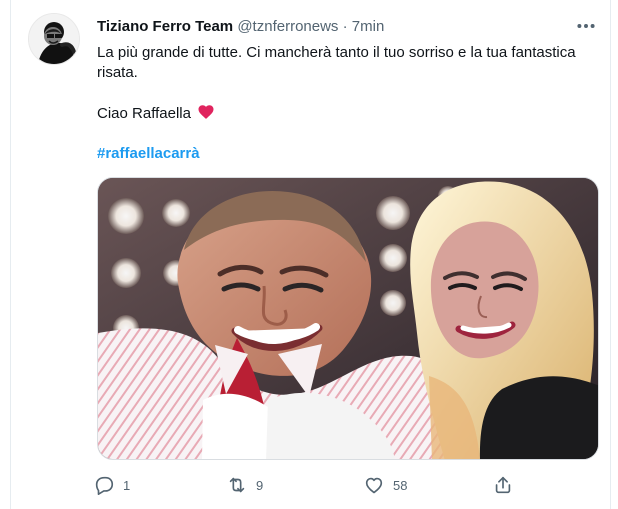  What do you see at coordinates (337, 485) in the screenshot?
I see `tweet-actions: 1 9 58` at bounding box center [337, 485].